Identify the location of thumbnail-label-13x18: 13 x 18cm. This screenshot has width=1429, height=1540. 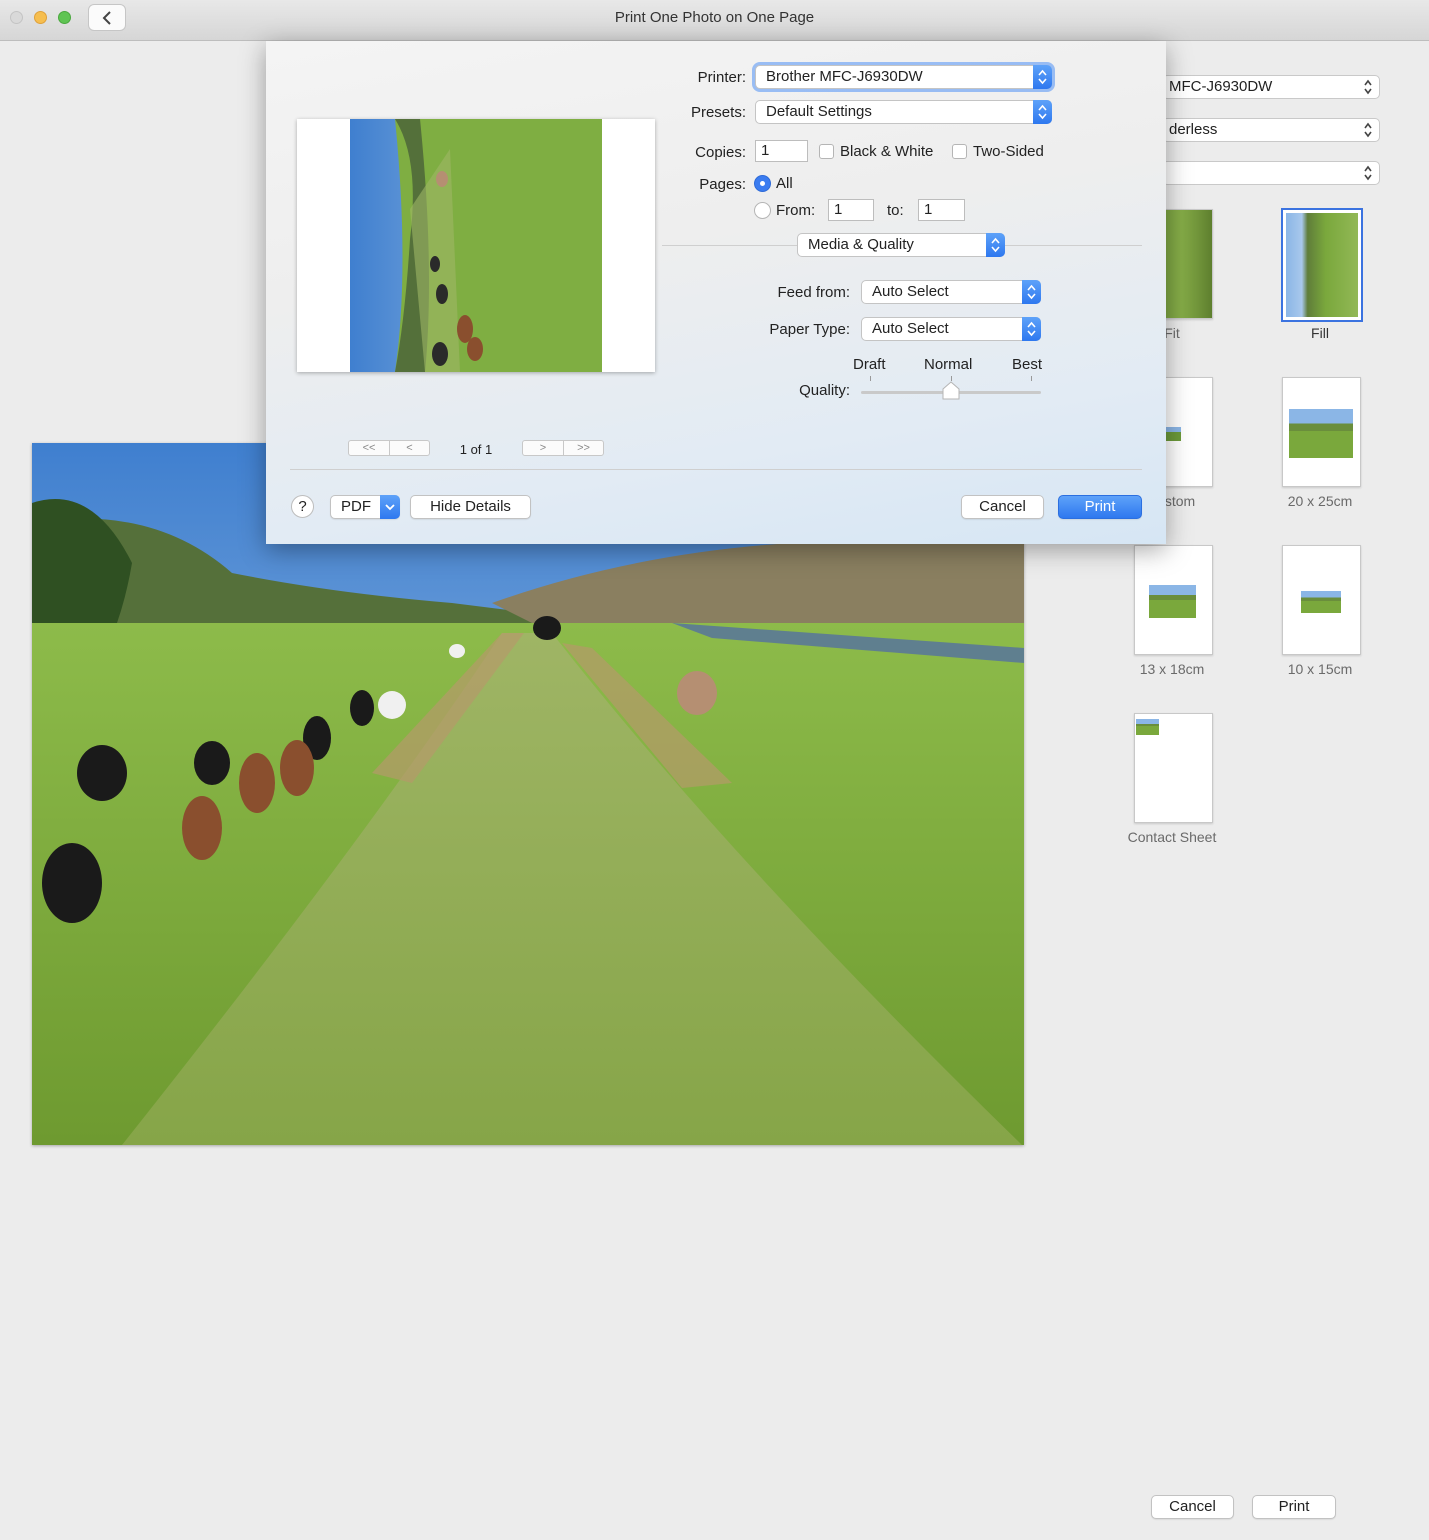
(1172, 669).